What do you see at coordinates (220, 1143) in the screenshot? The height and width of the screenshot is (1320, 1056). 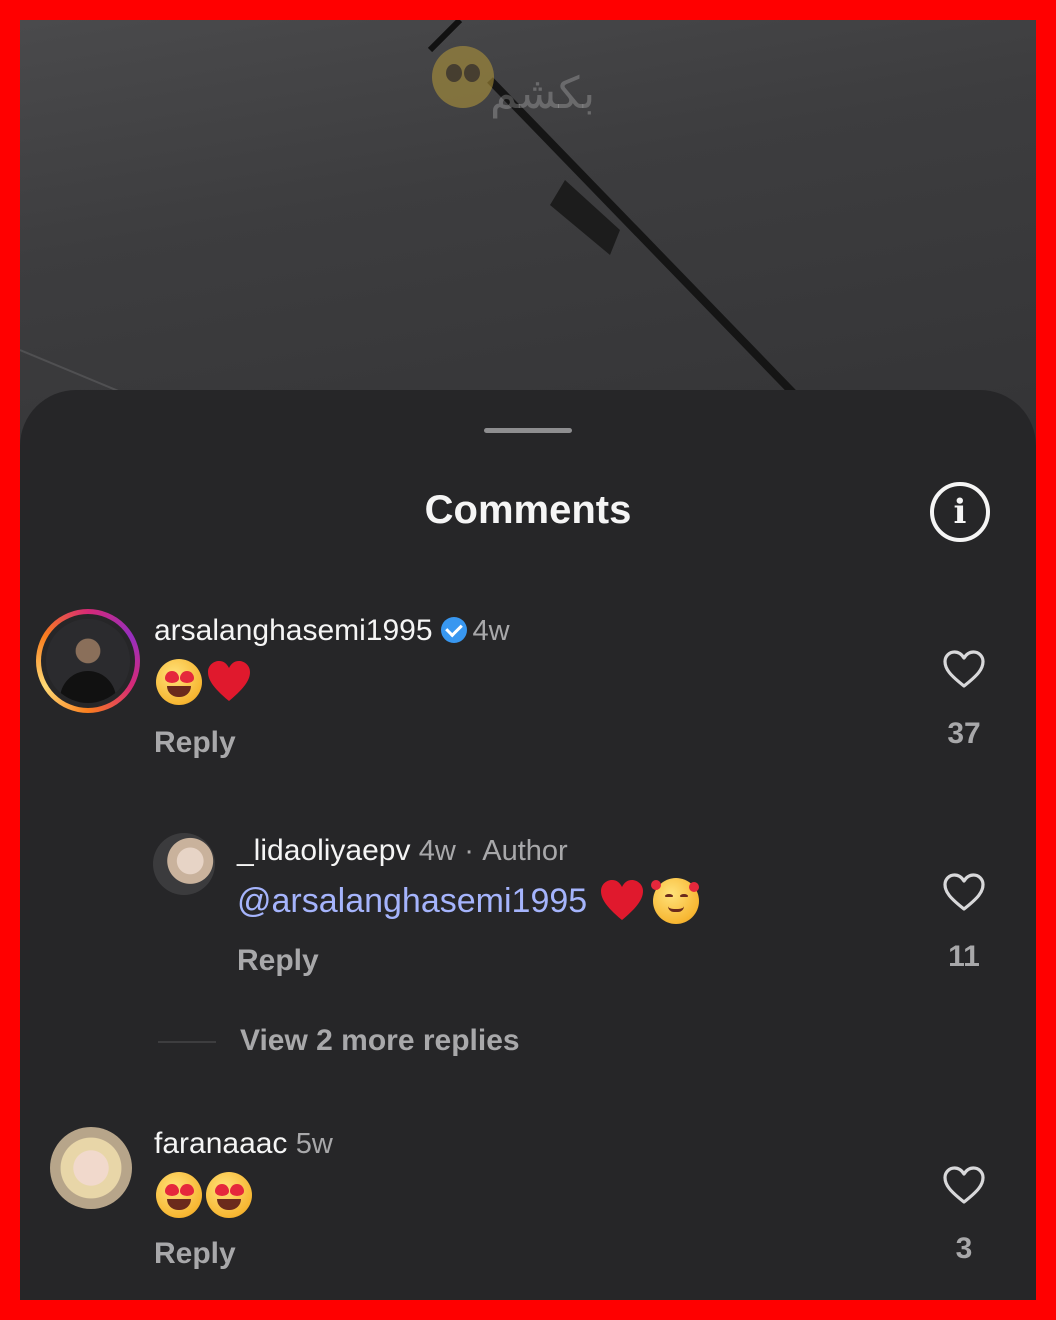 I see `username-link: faranaaac` at bounding box center [220, 1143].